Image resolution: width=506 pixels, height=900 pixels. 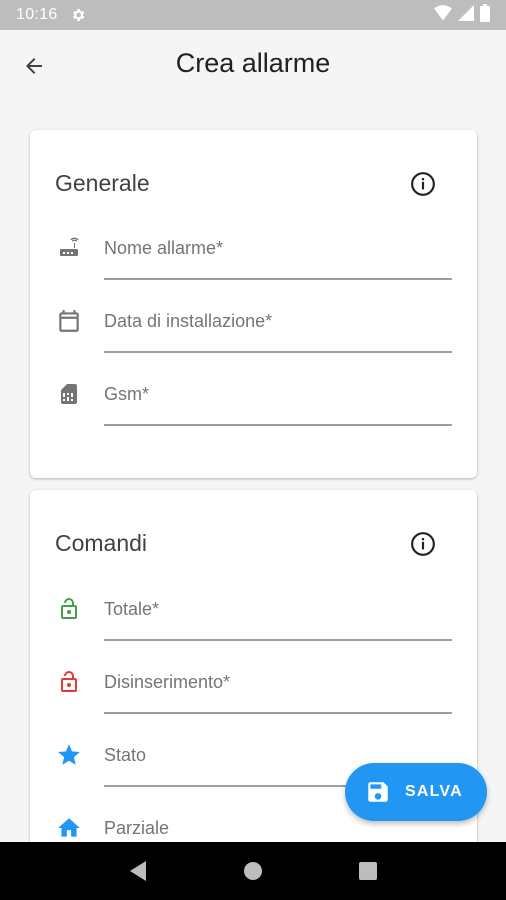 What do you see at coordinates (69, 321) in the screenshot?
I see `calendar-icon` at bounding box center [69, 321].